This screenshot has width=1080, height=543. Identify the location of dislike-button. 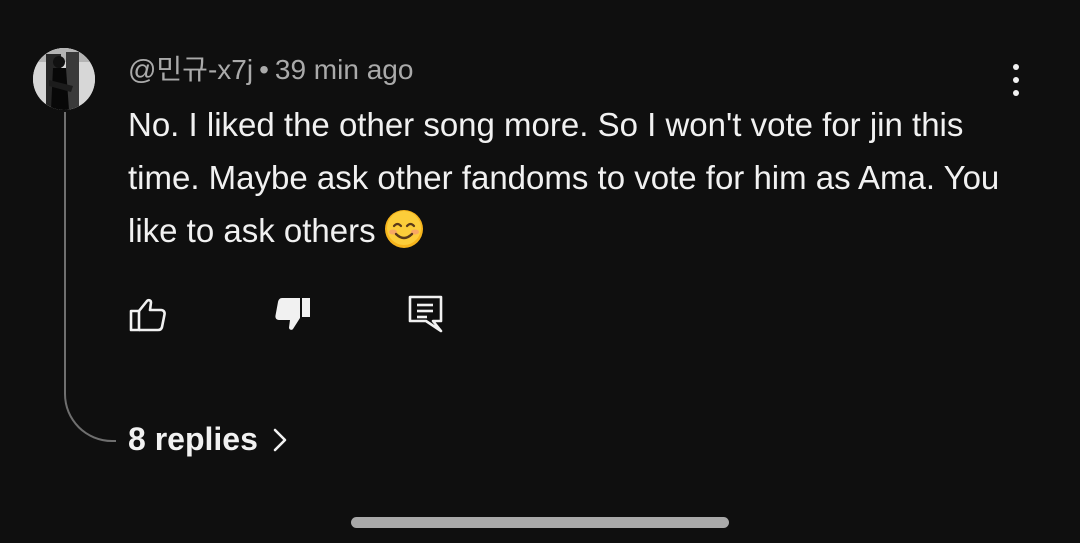
(293, 314).